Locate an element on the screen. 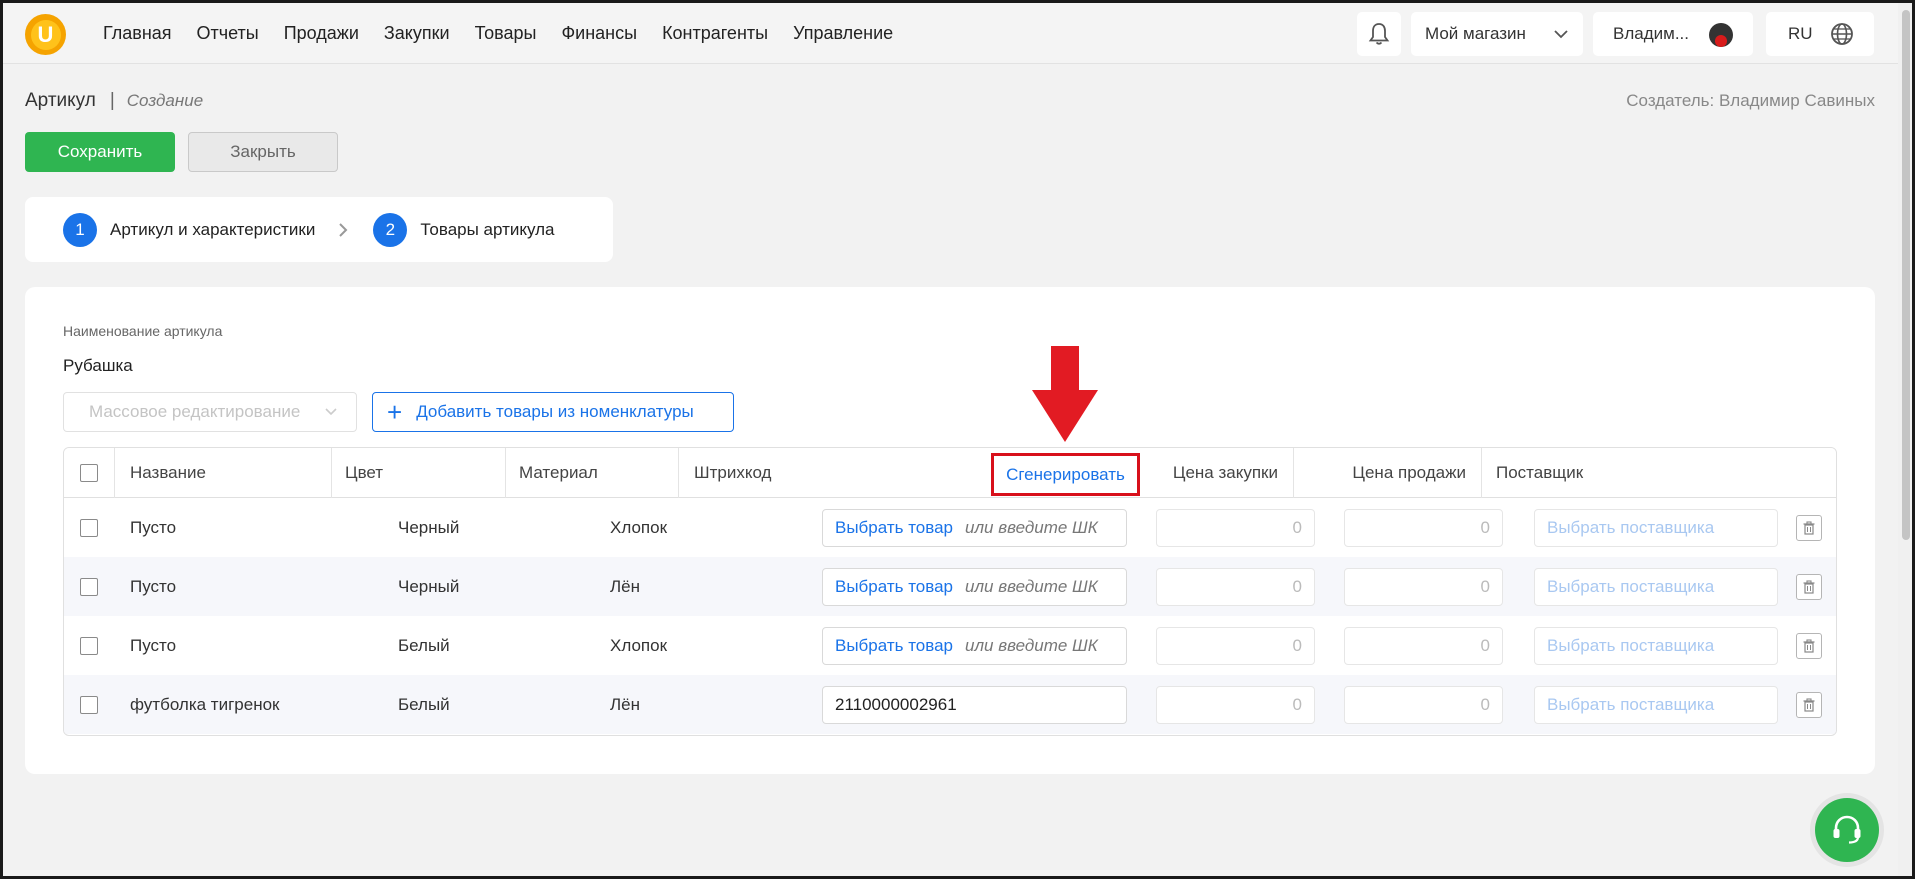 The height and width of the screenshot is (879, 1915). bulk-edit-label: Массовое редактирование is located at coordinates (195, 411).